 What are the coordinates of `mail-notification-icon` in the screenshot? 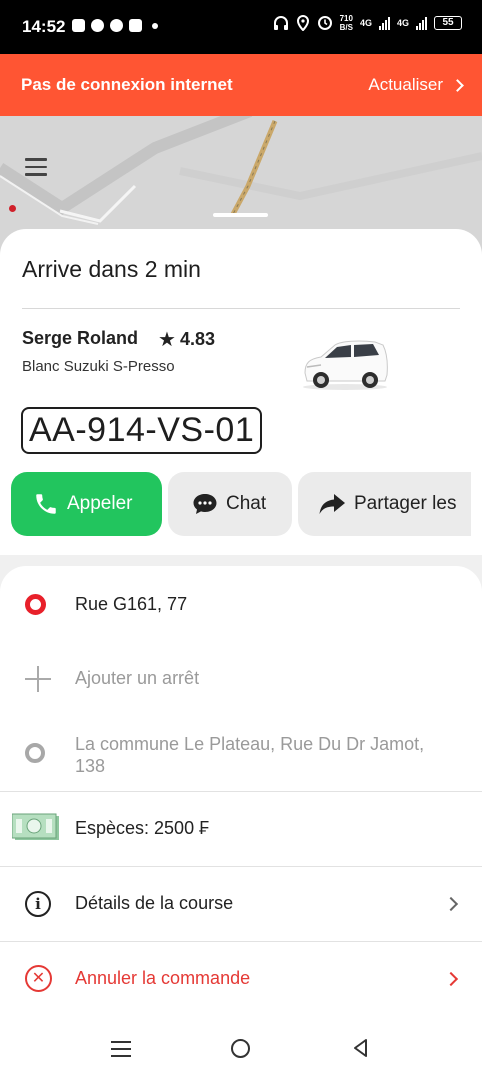 It's located at (78, 25).